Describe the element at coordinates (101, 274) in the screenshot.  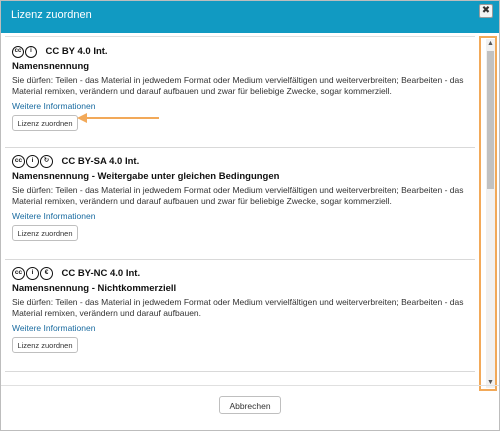
I see `license-code: CC BY-NC 4.0 Int.` at that location.